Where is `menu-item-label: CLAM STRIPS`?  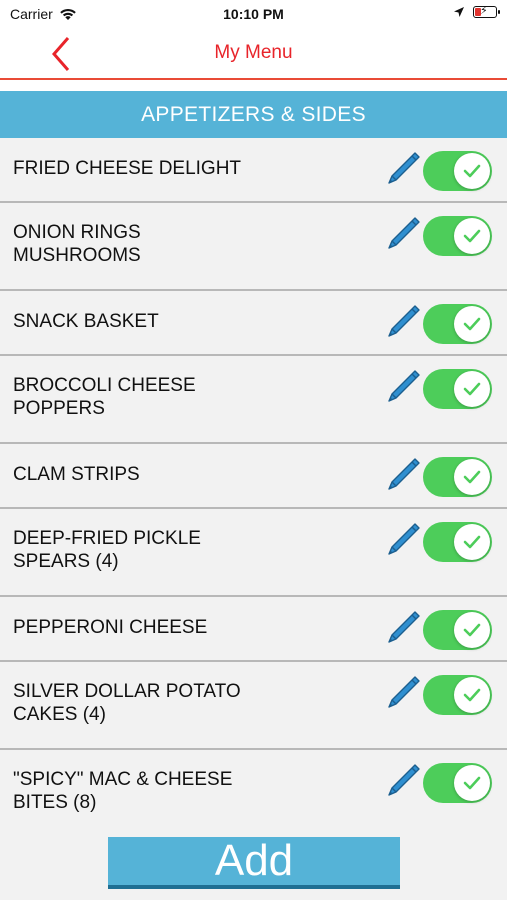 menu-item-label: CLAM STRIPS is located at coordinates (76, 474).